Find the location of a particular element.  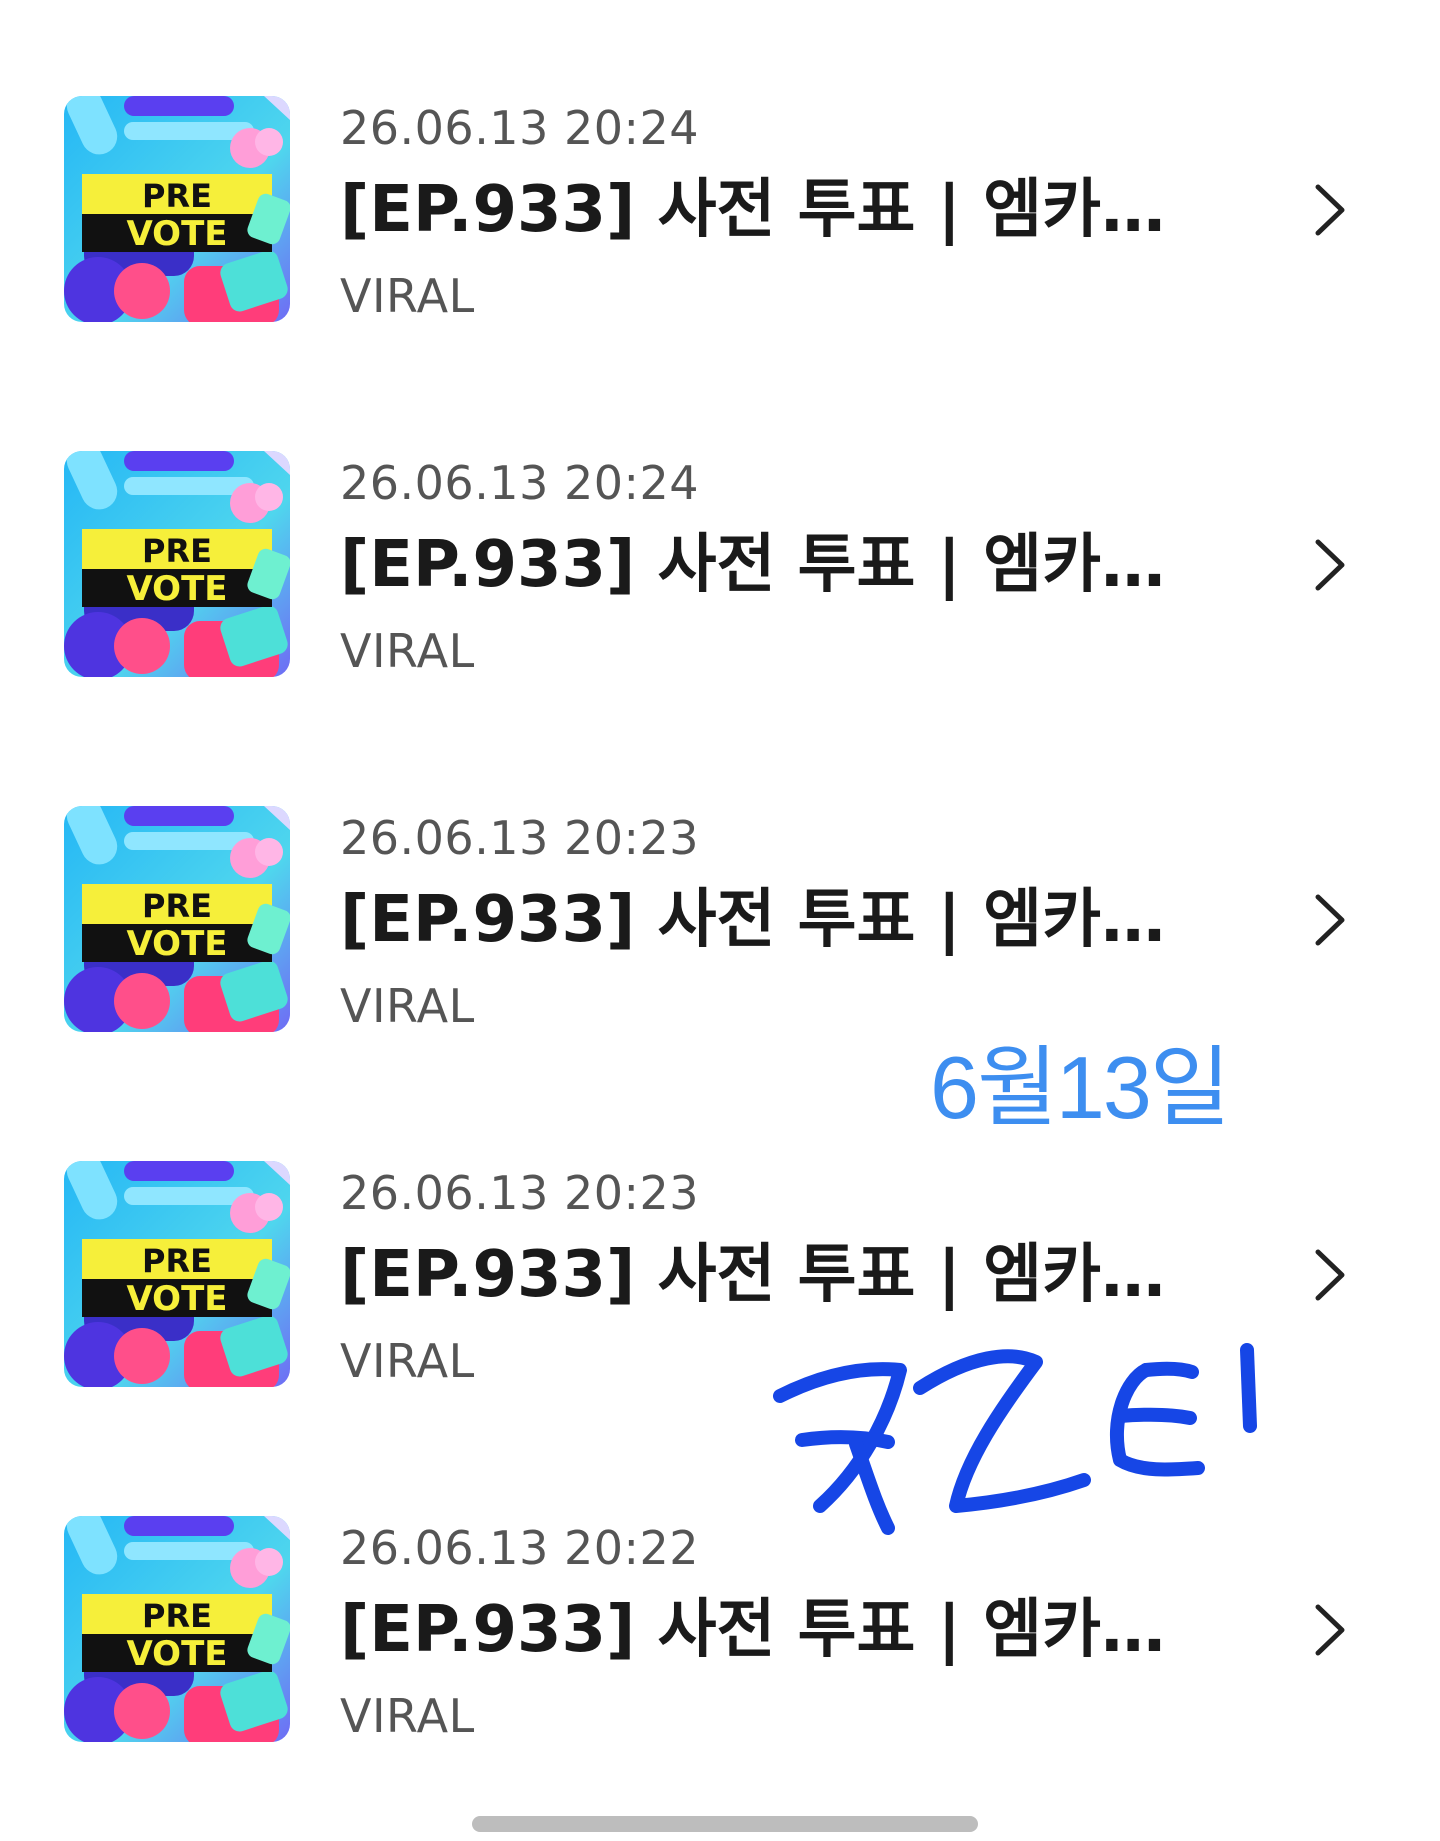

handwritten-scribble is located at coordinates (1015, 1439).